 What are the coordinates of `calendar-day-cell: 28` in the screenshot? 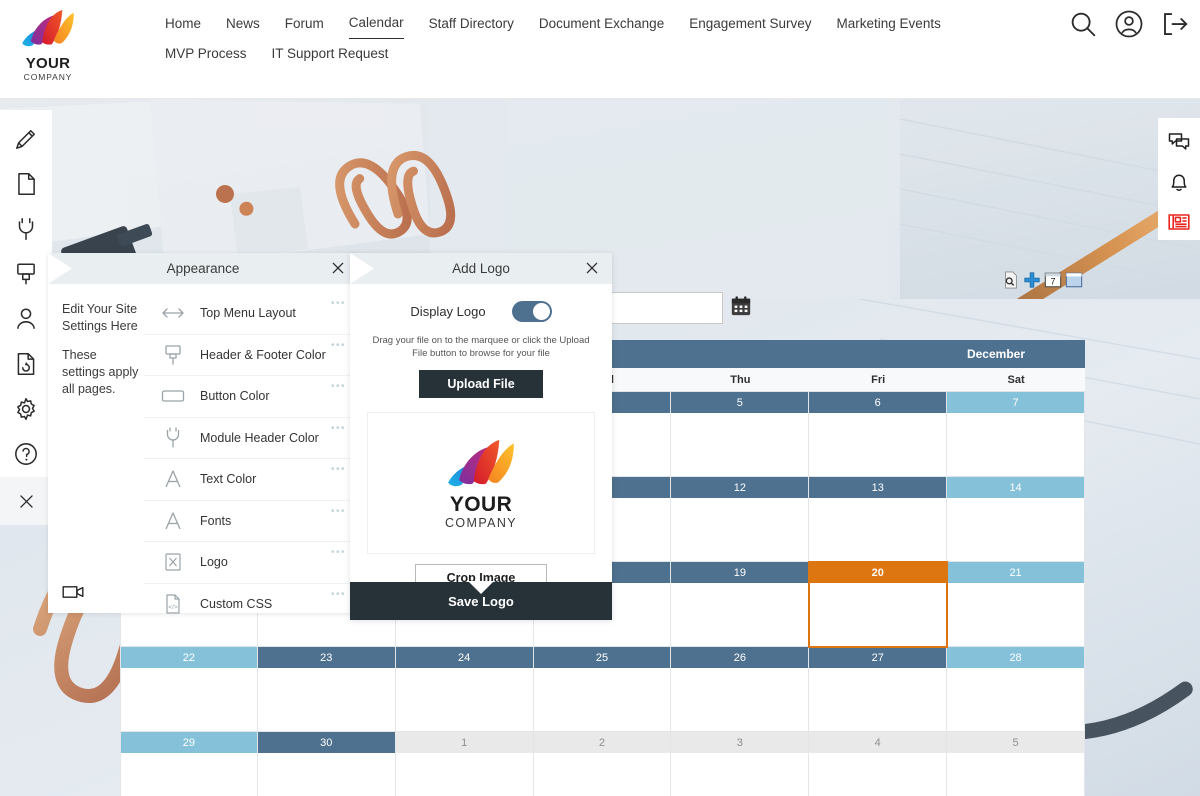 It's located at (1016, 689).